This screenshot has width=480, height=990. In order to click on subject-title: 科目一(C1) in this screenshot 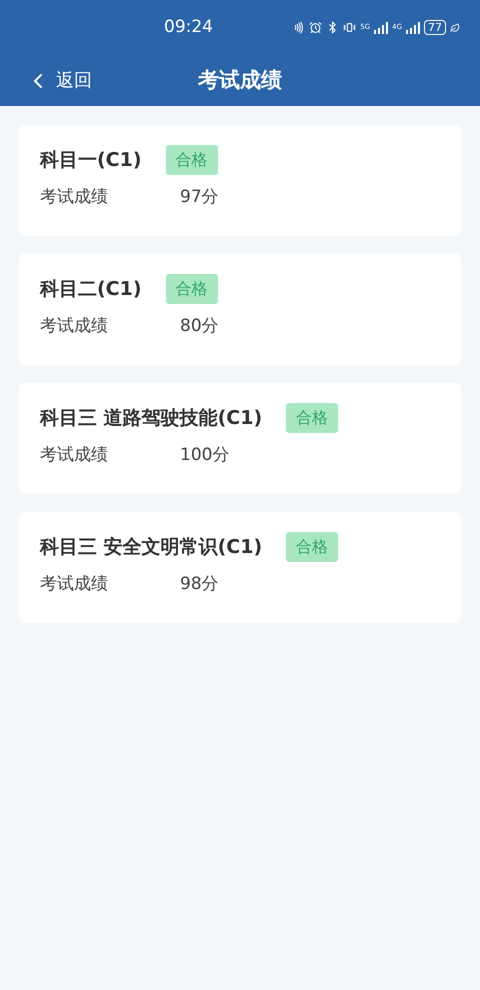, I will do `click(91, 160)`.